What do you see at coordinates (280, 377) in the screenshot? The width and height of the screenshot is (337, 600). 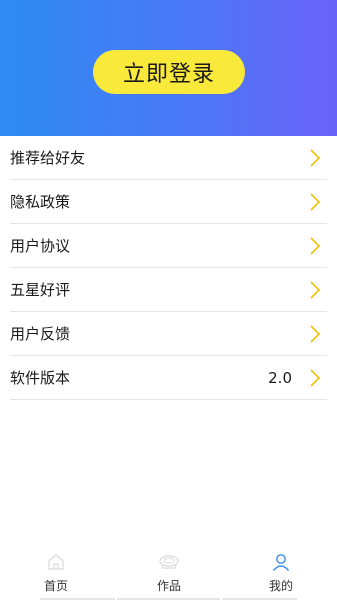 I see `version-value: 2.0` at bounding box center [280, 377].